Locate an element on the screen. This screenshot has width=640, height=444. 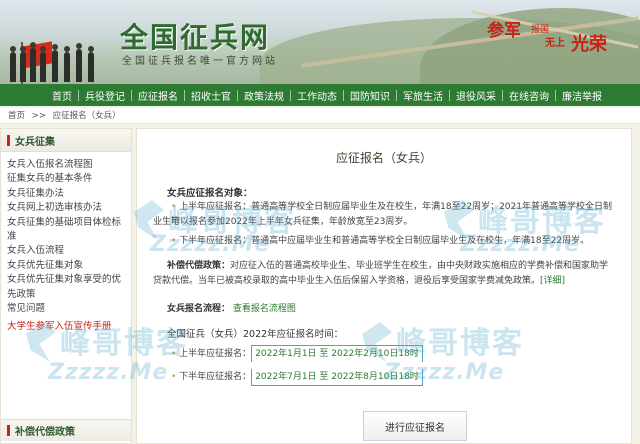
sidebar-item-medical-standard: 女兵征集的基础项目体检标 is located at coordinates (67, 223).